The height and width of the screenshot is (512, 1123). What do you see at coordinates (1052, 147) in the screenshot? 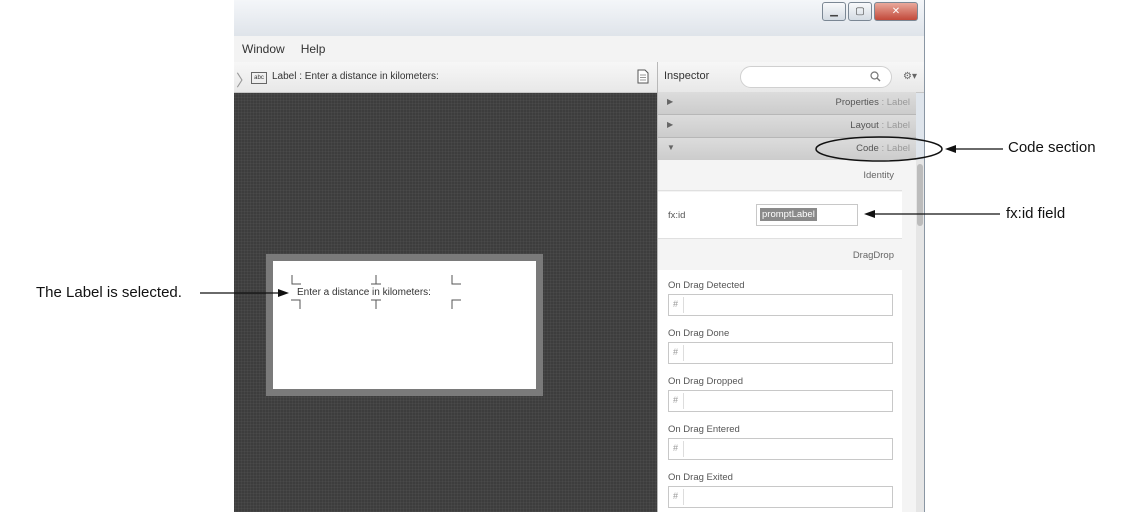
I see `callout-code-section: Code section` at bounding box center [1052, 147].